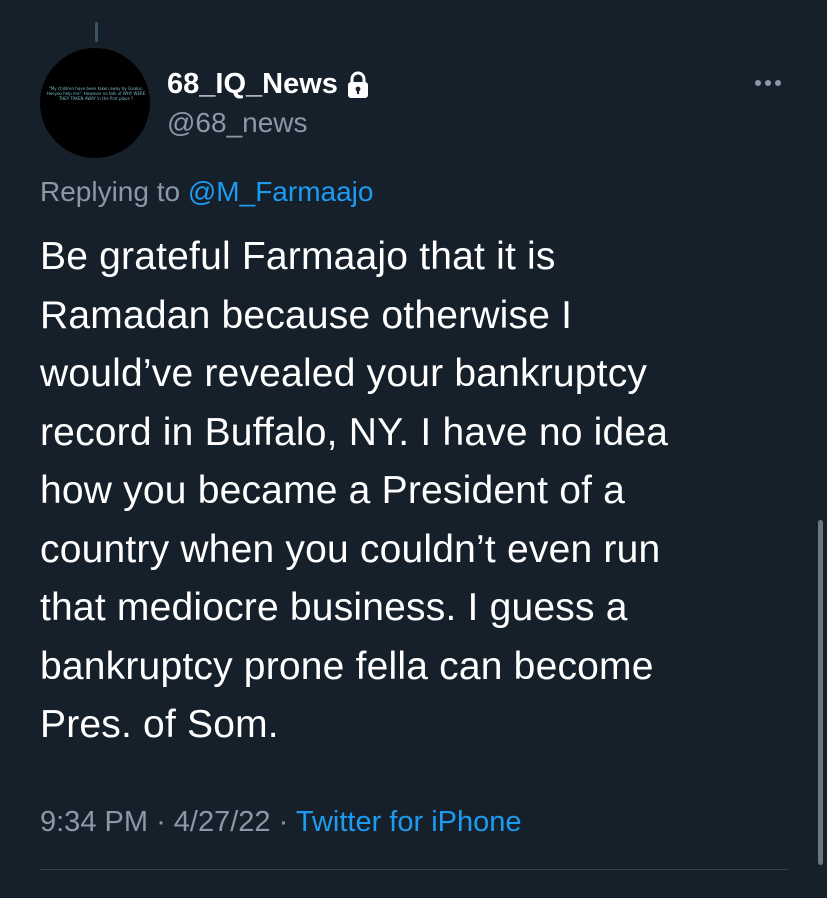 This screenshot has width=827, height=898. I want to click on tweet-text-line: Be grateful Farmaajo that it is, so click(298, 256).